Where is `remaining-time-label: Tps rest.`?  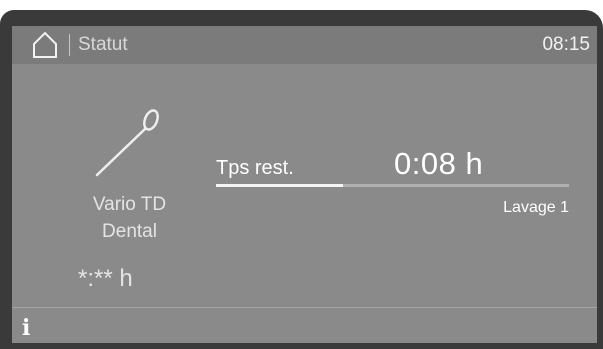
remaining-time-label: Tps rest. is located at coordinates (255, 168).